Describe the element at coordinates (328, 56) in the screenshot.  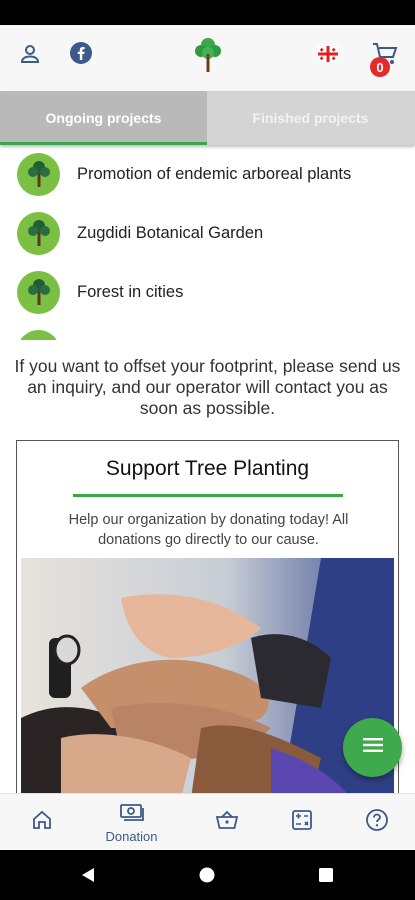
I see `georgian-flag-icon` at that location.